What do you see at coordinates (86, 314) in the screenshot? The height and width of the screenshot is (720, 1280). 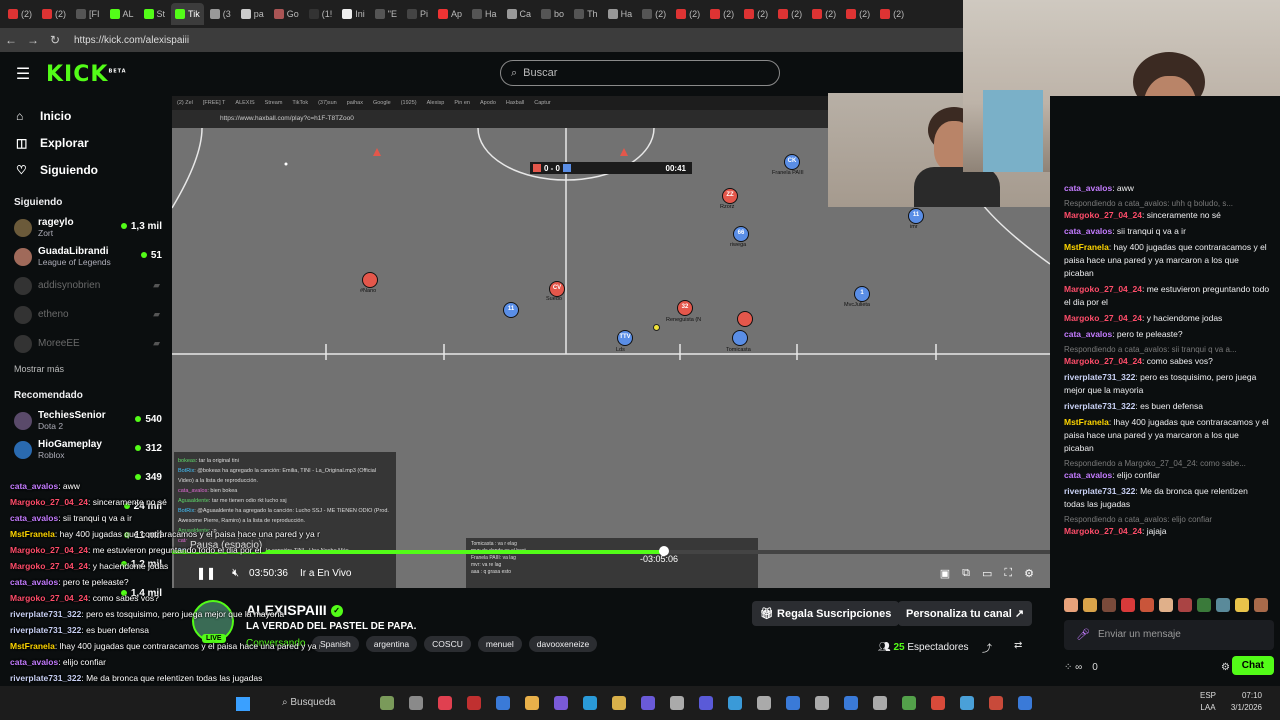 I see `sidebar-channel-offline: etheno ▰` at bounding box center [86, 314].